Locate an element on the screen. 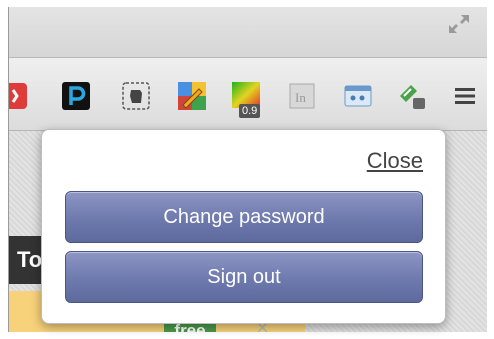 This screenshot has height=339, width=494. menu-icon is located at coordinates (466, 96).